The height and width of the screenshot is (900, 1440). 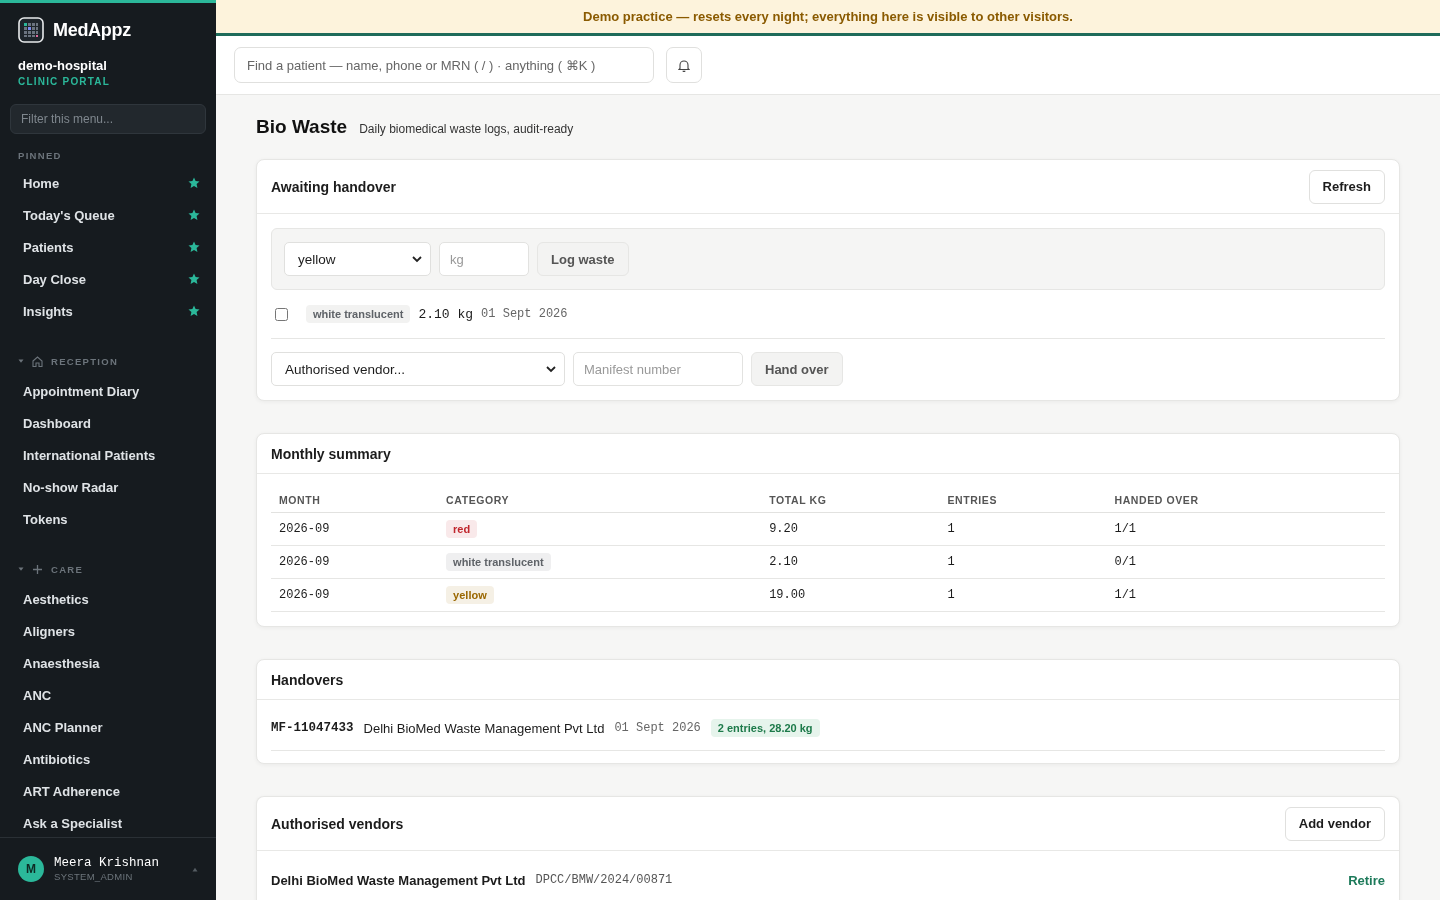 I want to click on sidebar-item: Patients, so click(x=108, y=247).